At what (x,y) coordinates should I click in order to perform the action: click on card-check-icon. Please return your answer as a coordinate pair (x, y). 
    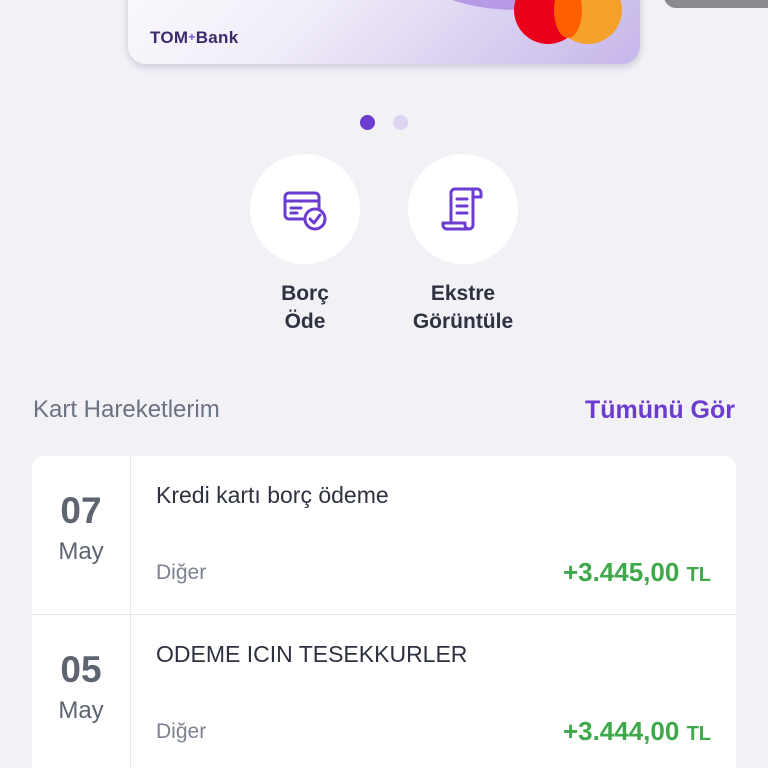
    Looking at the image, I should click on (305, 211).